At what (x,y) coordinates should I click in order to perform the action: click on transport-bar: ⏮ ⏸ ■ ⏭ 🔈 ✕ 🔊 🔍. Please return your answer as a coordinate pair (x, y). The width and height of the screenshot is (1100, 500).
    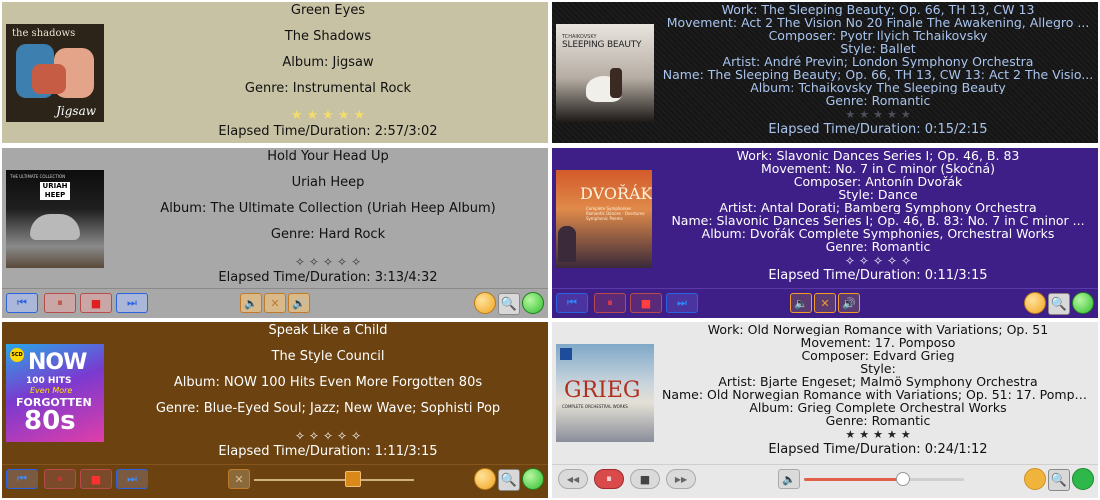
    Looking at the image, I should click on (825, 303).